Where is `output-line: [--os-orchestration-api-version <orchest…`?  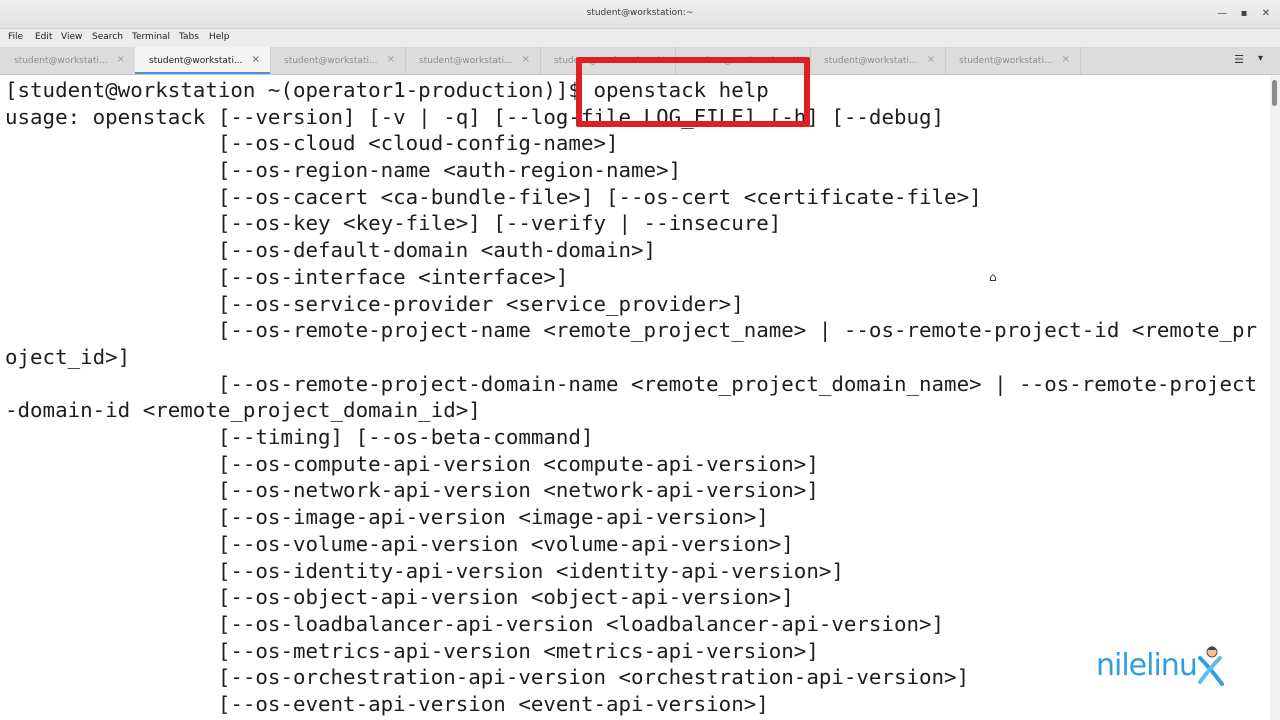 output-line: [--os-orchestration-api-version <orchest… is located at coordinates (487, 677).